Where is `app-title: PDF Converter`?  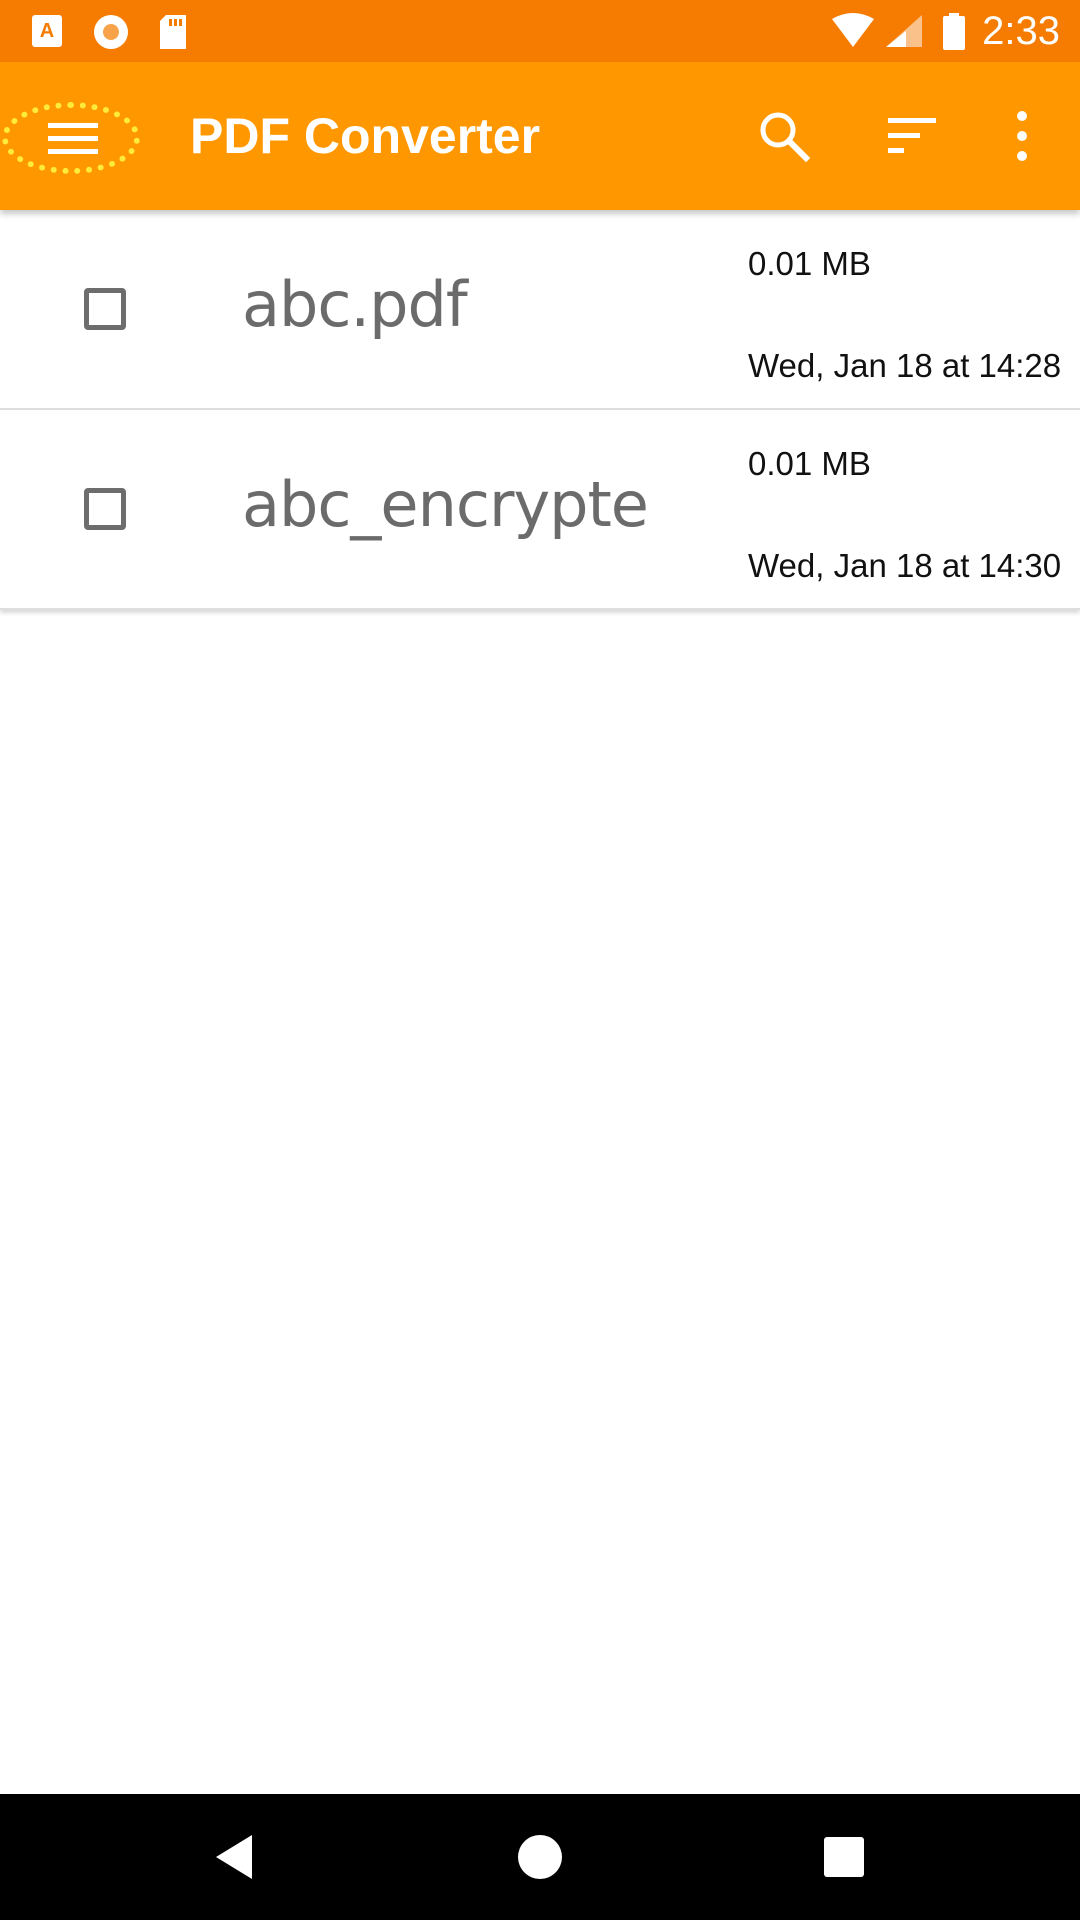
app-title: PDF Converter is located at coordinates (365, 136).